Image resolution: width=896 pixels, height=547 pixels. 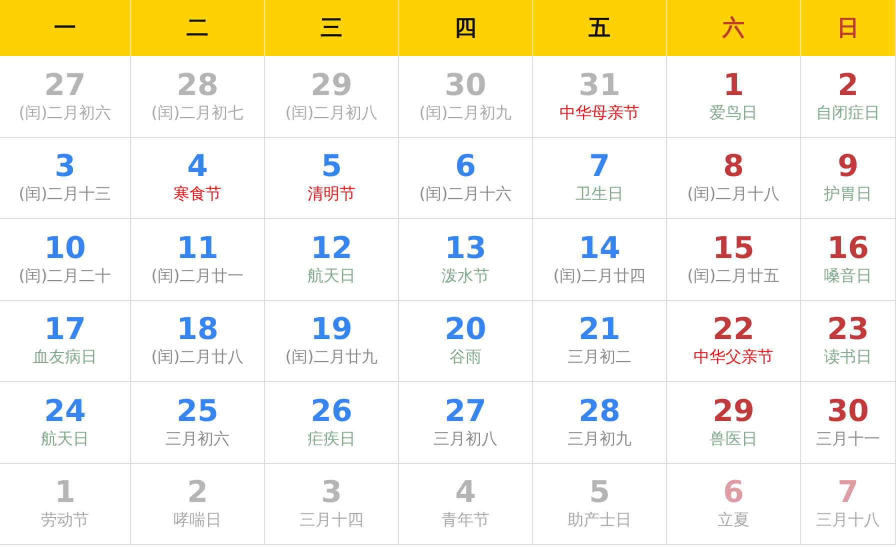 What do you see at coordinates (848, 167) in the screenshot?
I see `day-number: 9` at bounding box center [848, 167].